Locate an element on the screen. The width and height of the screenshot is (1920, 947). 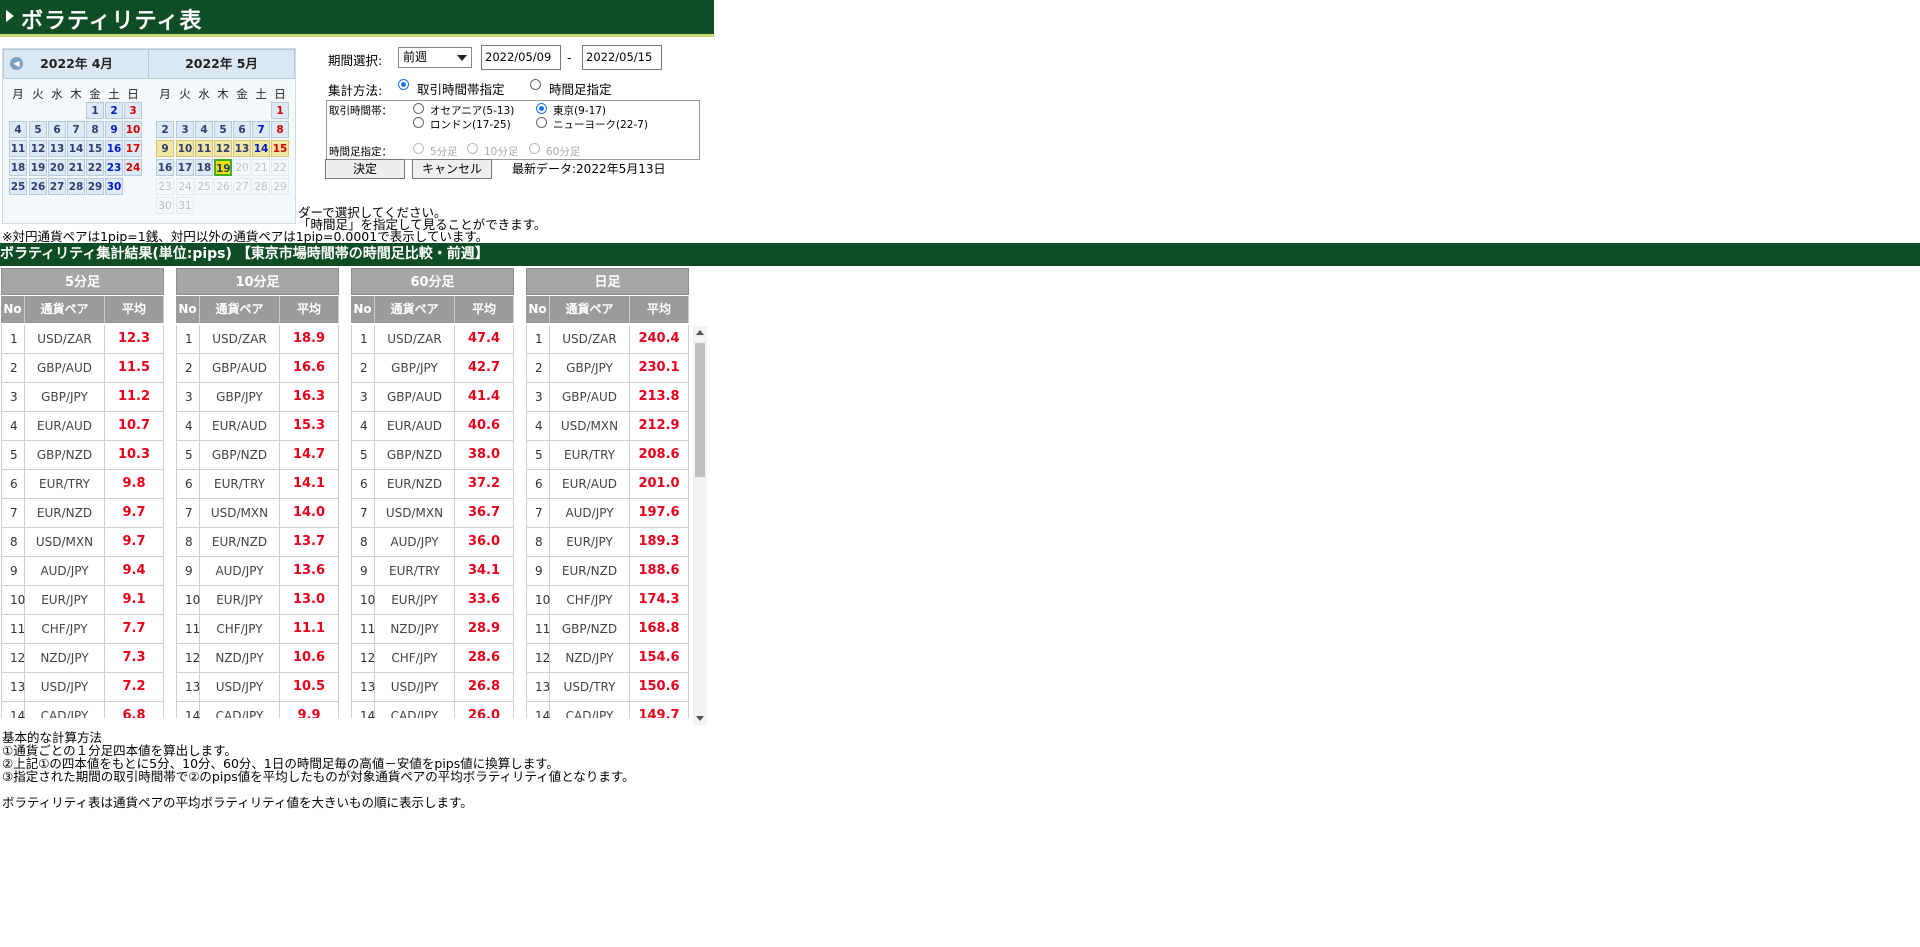
cell-avg: 10.3 is located at coordinates (134, 455).